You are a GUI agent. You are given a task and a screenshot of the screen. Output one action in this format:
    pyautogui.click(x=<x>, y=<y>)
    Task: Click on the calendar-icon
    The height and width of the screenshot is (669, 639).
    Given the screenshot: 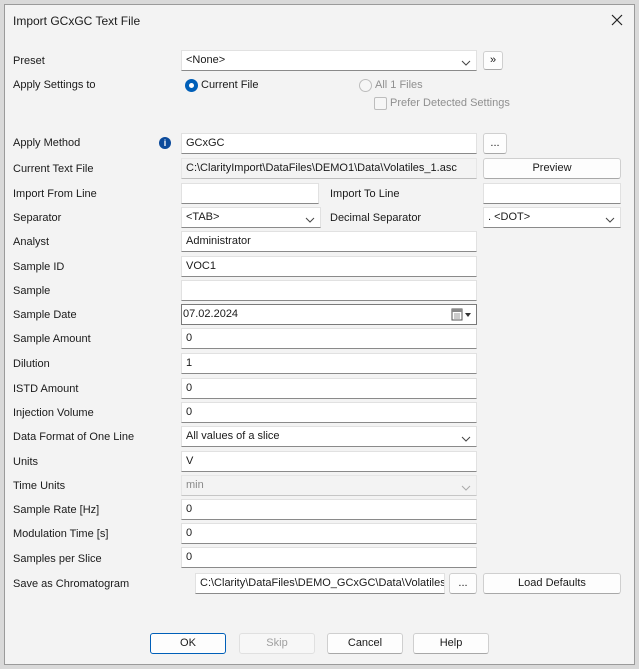 What is the action you would take?
    pyautogui.click(x=462, y=315)
    